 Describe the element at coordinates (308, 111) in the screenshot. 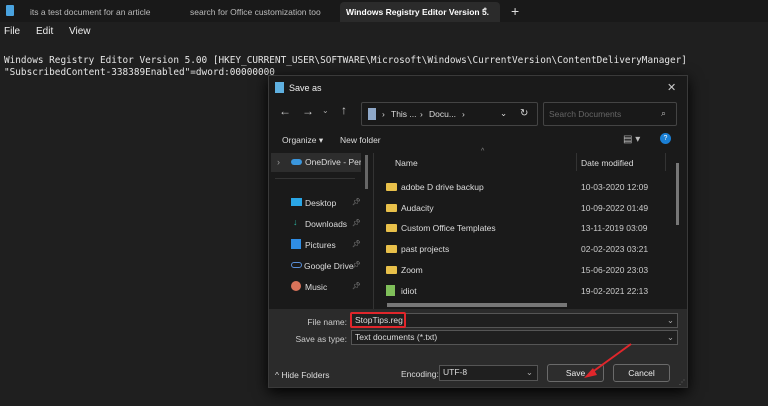

I see `forward-button: →` at that location.